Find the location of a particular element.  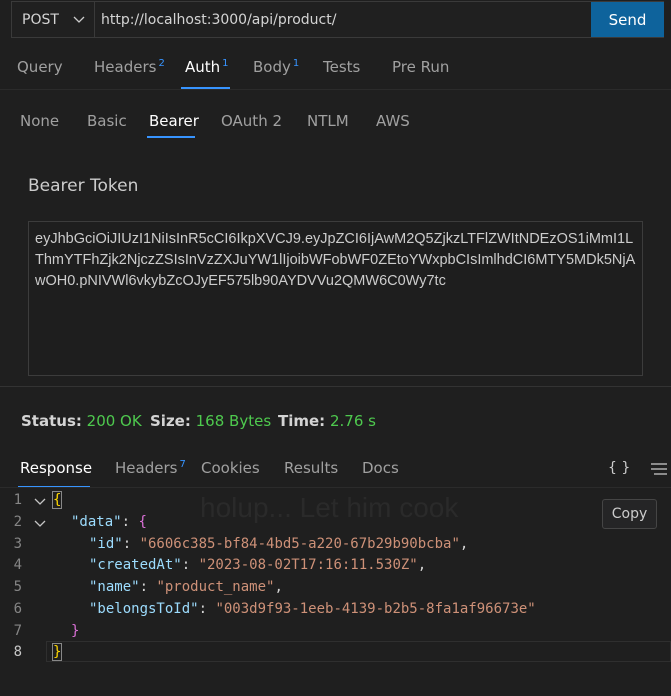

line-number: 5 is located at coordinates (17, 587).